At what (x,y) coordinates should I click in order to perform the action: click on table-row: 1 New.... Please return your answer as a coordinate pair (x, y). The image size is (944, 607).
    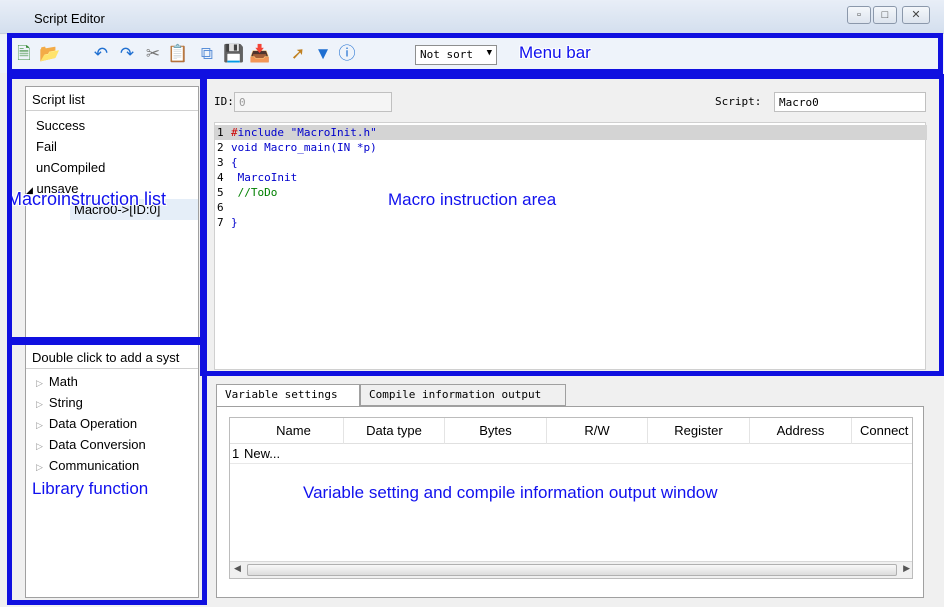
    Looking at the image, I should click on (571, 454).